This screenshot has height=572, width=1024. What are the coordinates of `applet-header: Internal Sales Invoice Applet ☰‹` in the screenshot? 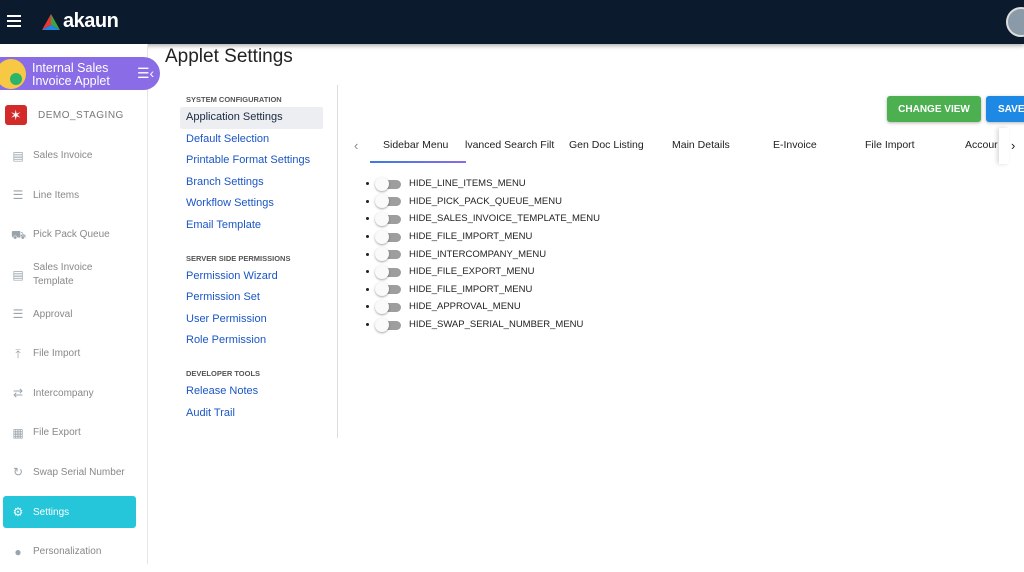 It's located at (80, 73).